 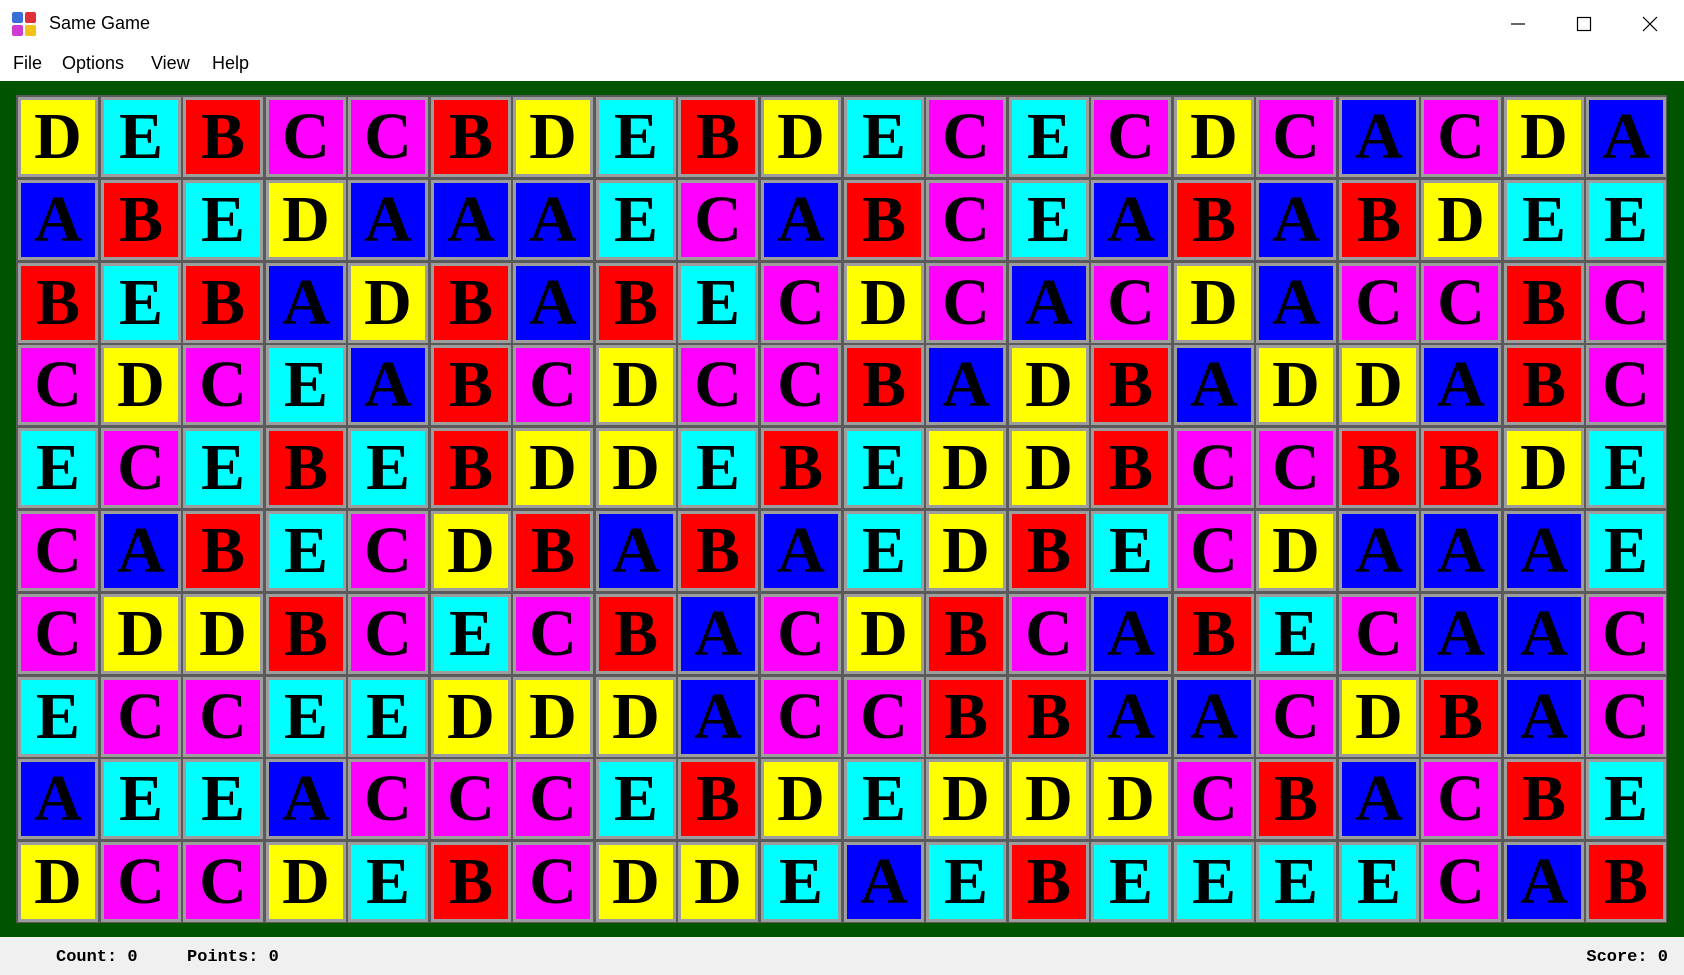 I want to click on menu-options: Options, so click(x=93, y=63).